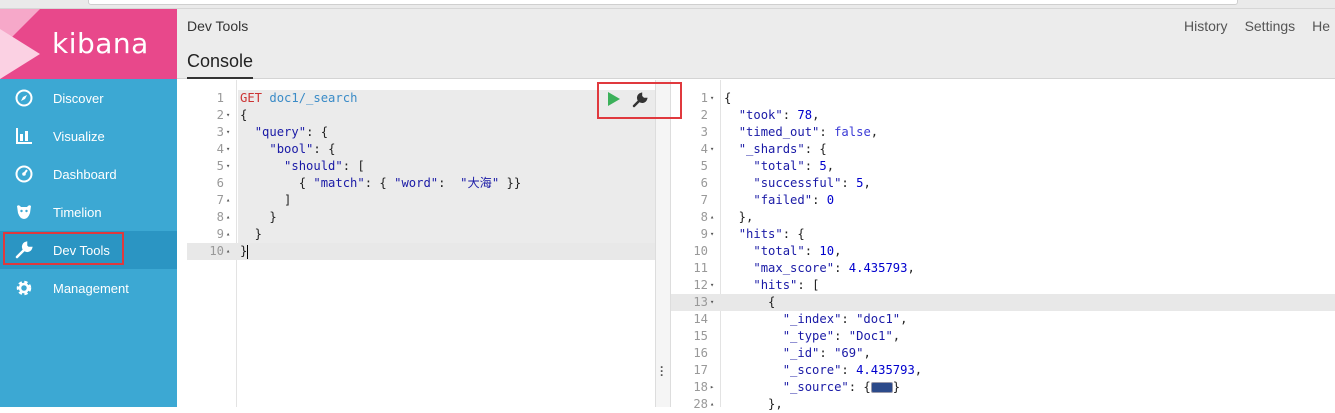 The height and width of the screenshot is (413, 1335). What do you see at coordinates (88, 44) in the screenshot?
I see `kibana-logo: kibana` at bounding box center [88, 44].